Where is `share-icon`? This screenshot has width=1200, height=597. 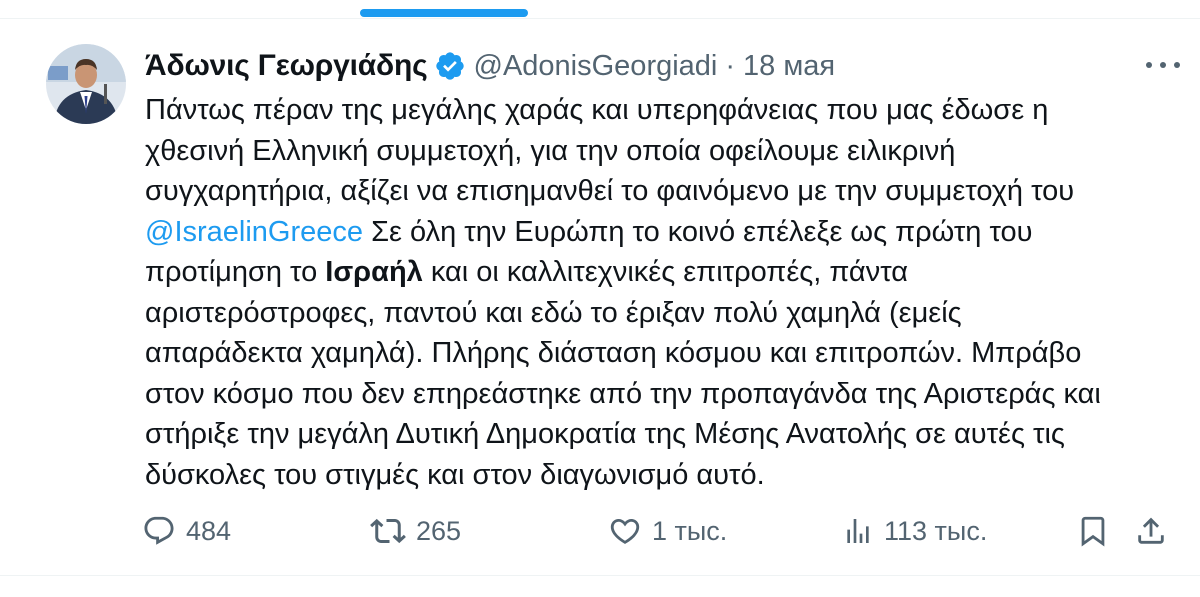 share-icon is located at coordinates (1151, 530).